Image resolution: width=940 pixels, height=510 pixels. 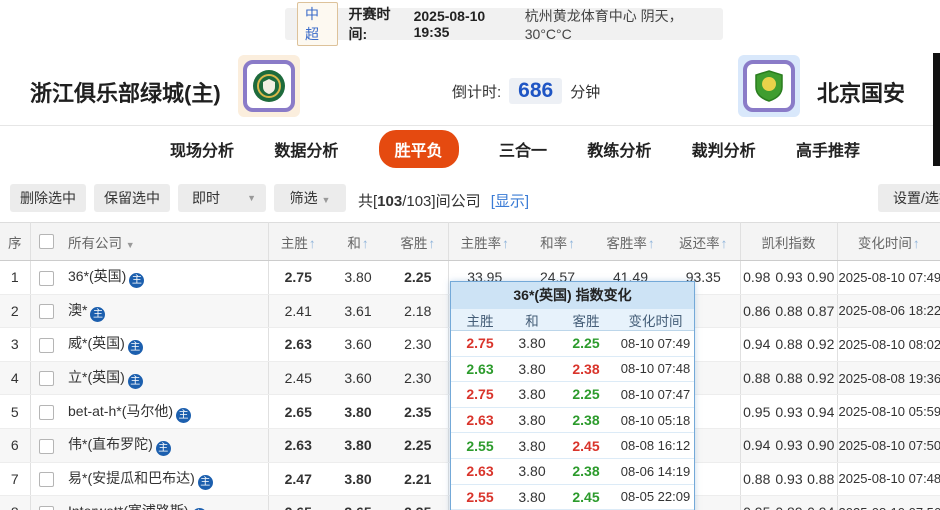 What do you see at coordinates (165, 344) in the screenshot?
I see `company-cell: 威*(英国) 主` at bounding box center [165, 344].